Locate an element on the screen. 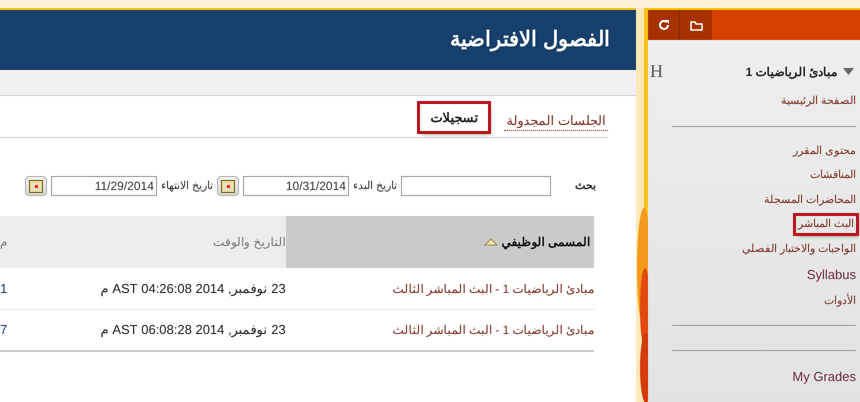  end-date-label: تاريخ الانتهاء is located at coordinates (186, 186).